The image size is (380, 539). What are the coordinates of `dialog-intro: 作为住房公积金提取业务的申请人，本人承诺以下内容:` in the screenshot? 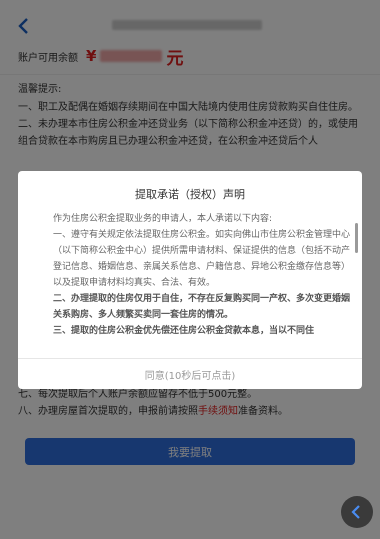 It's located at (163, 219).